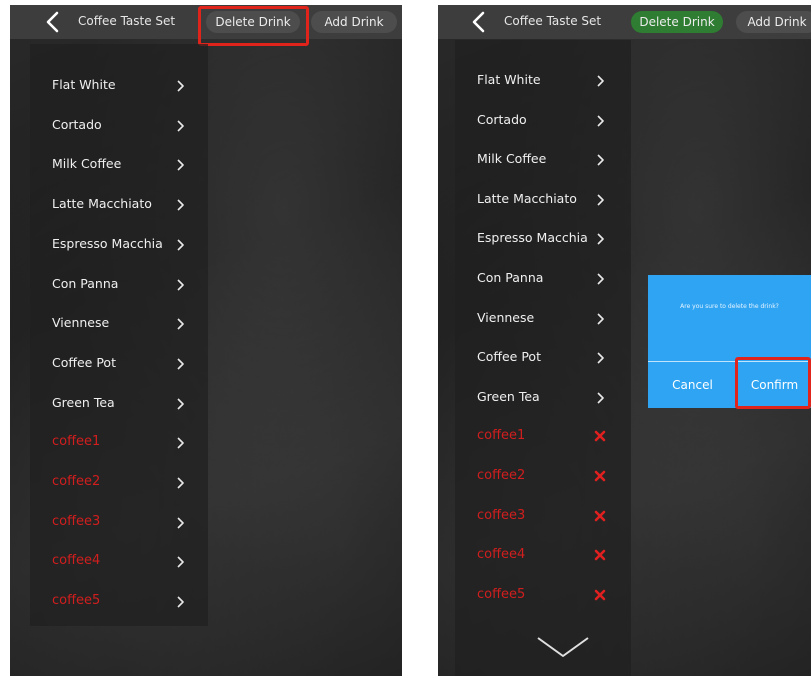 The image size is (811, 676). Describe the element at coordinates (76, 521) in the screenshot. I see `drink-name: coffee3` at that location.